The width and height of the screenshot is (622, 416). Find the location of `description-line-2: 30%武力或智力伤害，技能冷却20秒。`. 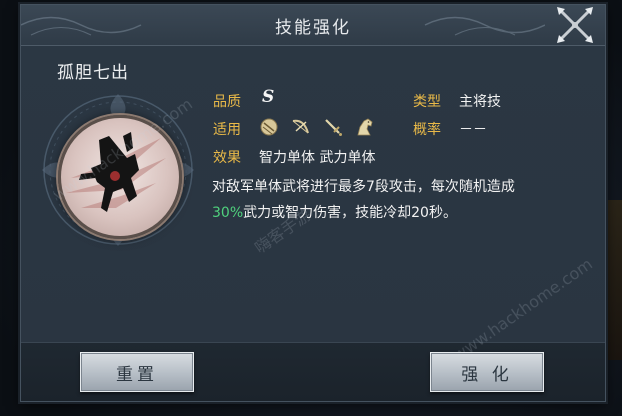

description-line-2: 30%武力或智力伤害，技能冷却20秒。 is located at coordinates (402, 213).